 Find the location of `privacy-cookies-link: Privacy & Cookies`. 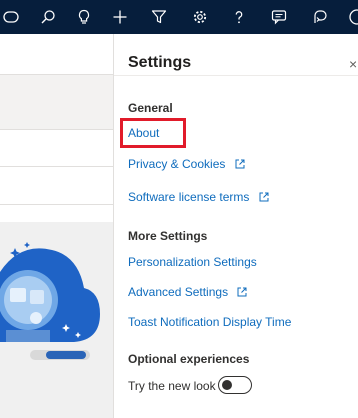

privacy-cookies-link: Privacy & Cookies is located at coordinates (186, 164).